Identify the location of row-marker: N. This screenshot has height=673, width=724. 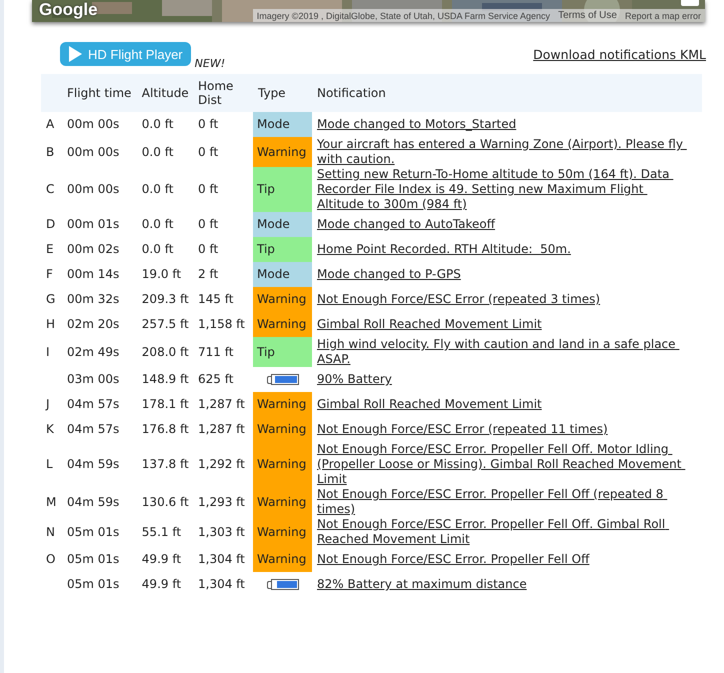
(50, 531).